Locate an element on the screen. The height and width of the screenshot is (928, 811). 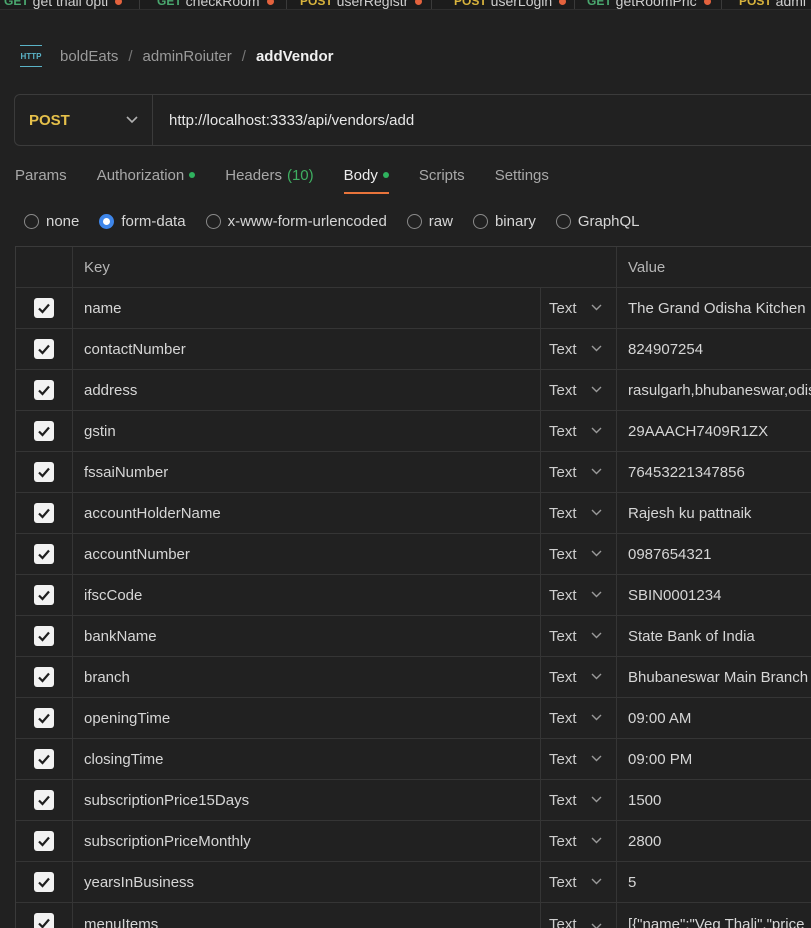
value-input: rasulgarh,bhubaneswar,odisha is located at coordinates (714, 390).